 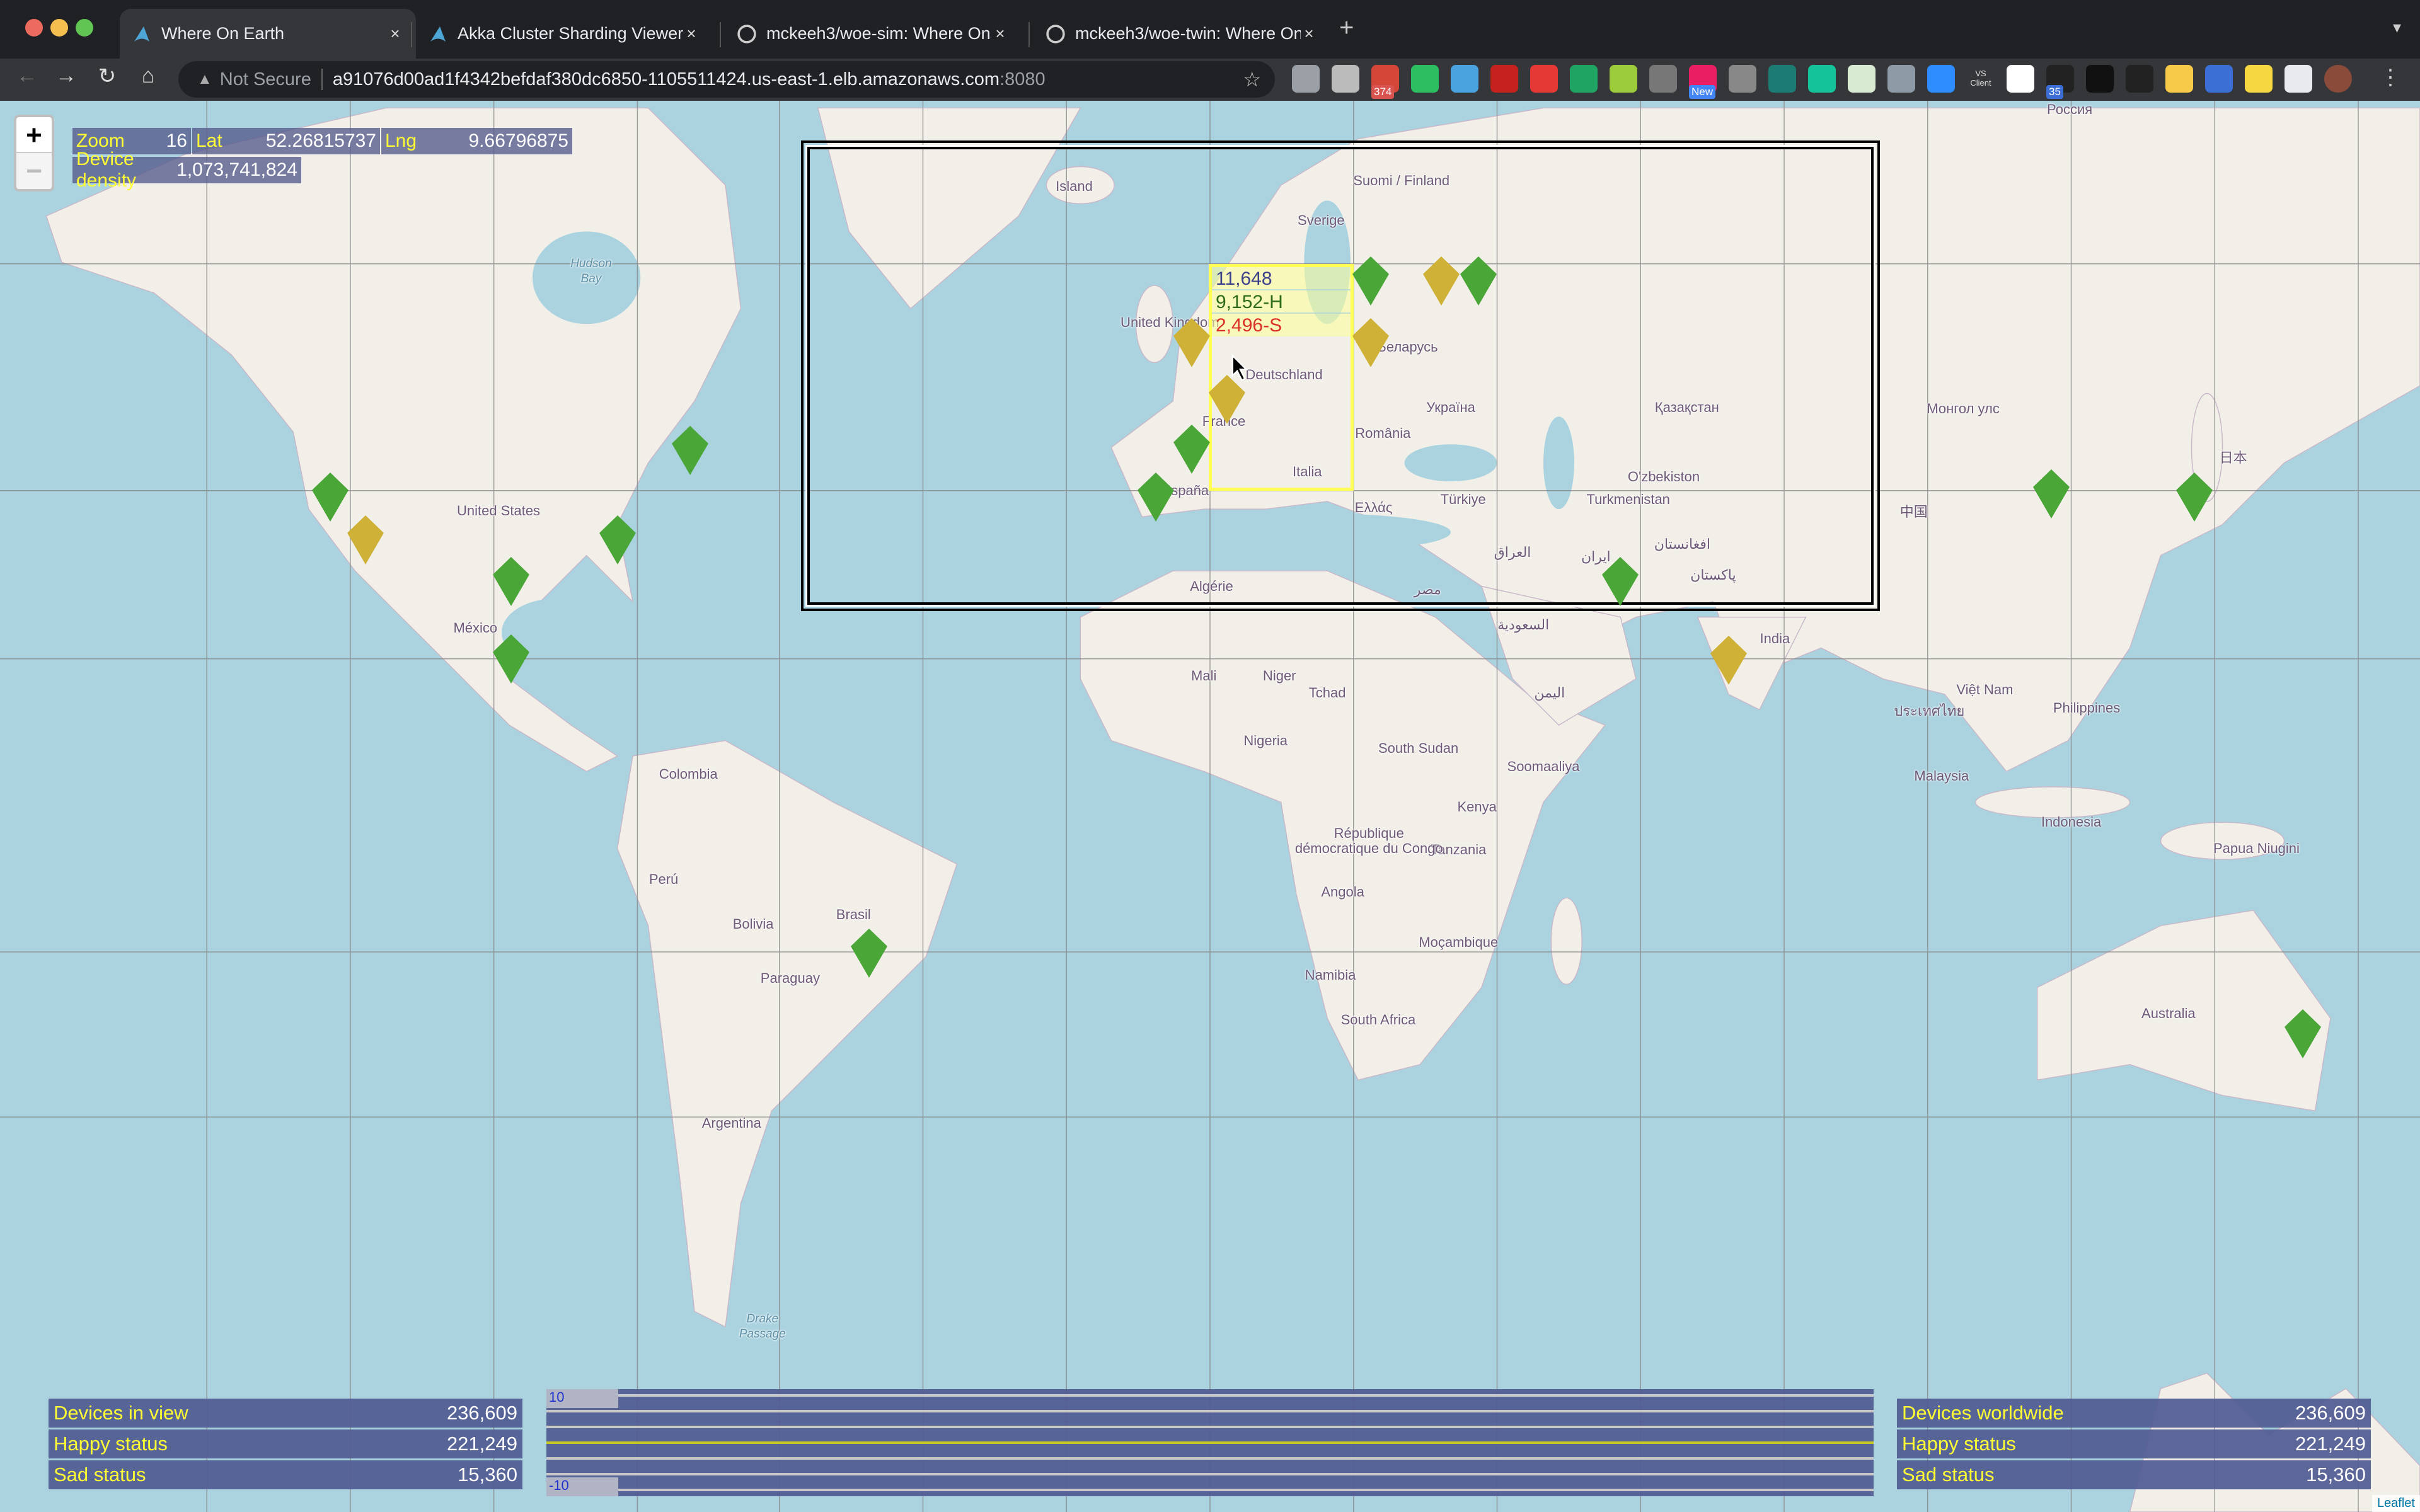 What do you see at coordinates (66, 76) in the screenshot?
I see `forward-button: →` at bounding box center [66, 76].